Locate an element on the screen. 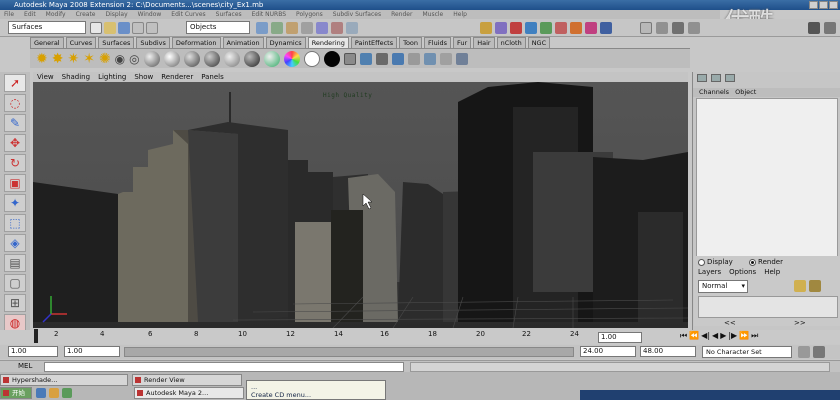  tab-surfaces: Surfaces is located at coordinates (116, 42).